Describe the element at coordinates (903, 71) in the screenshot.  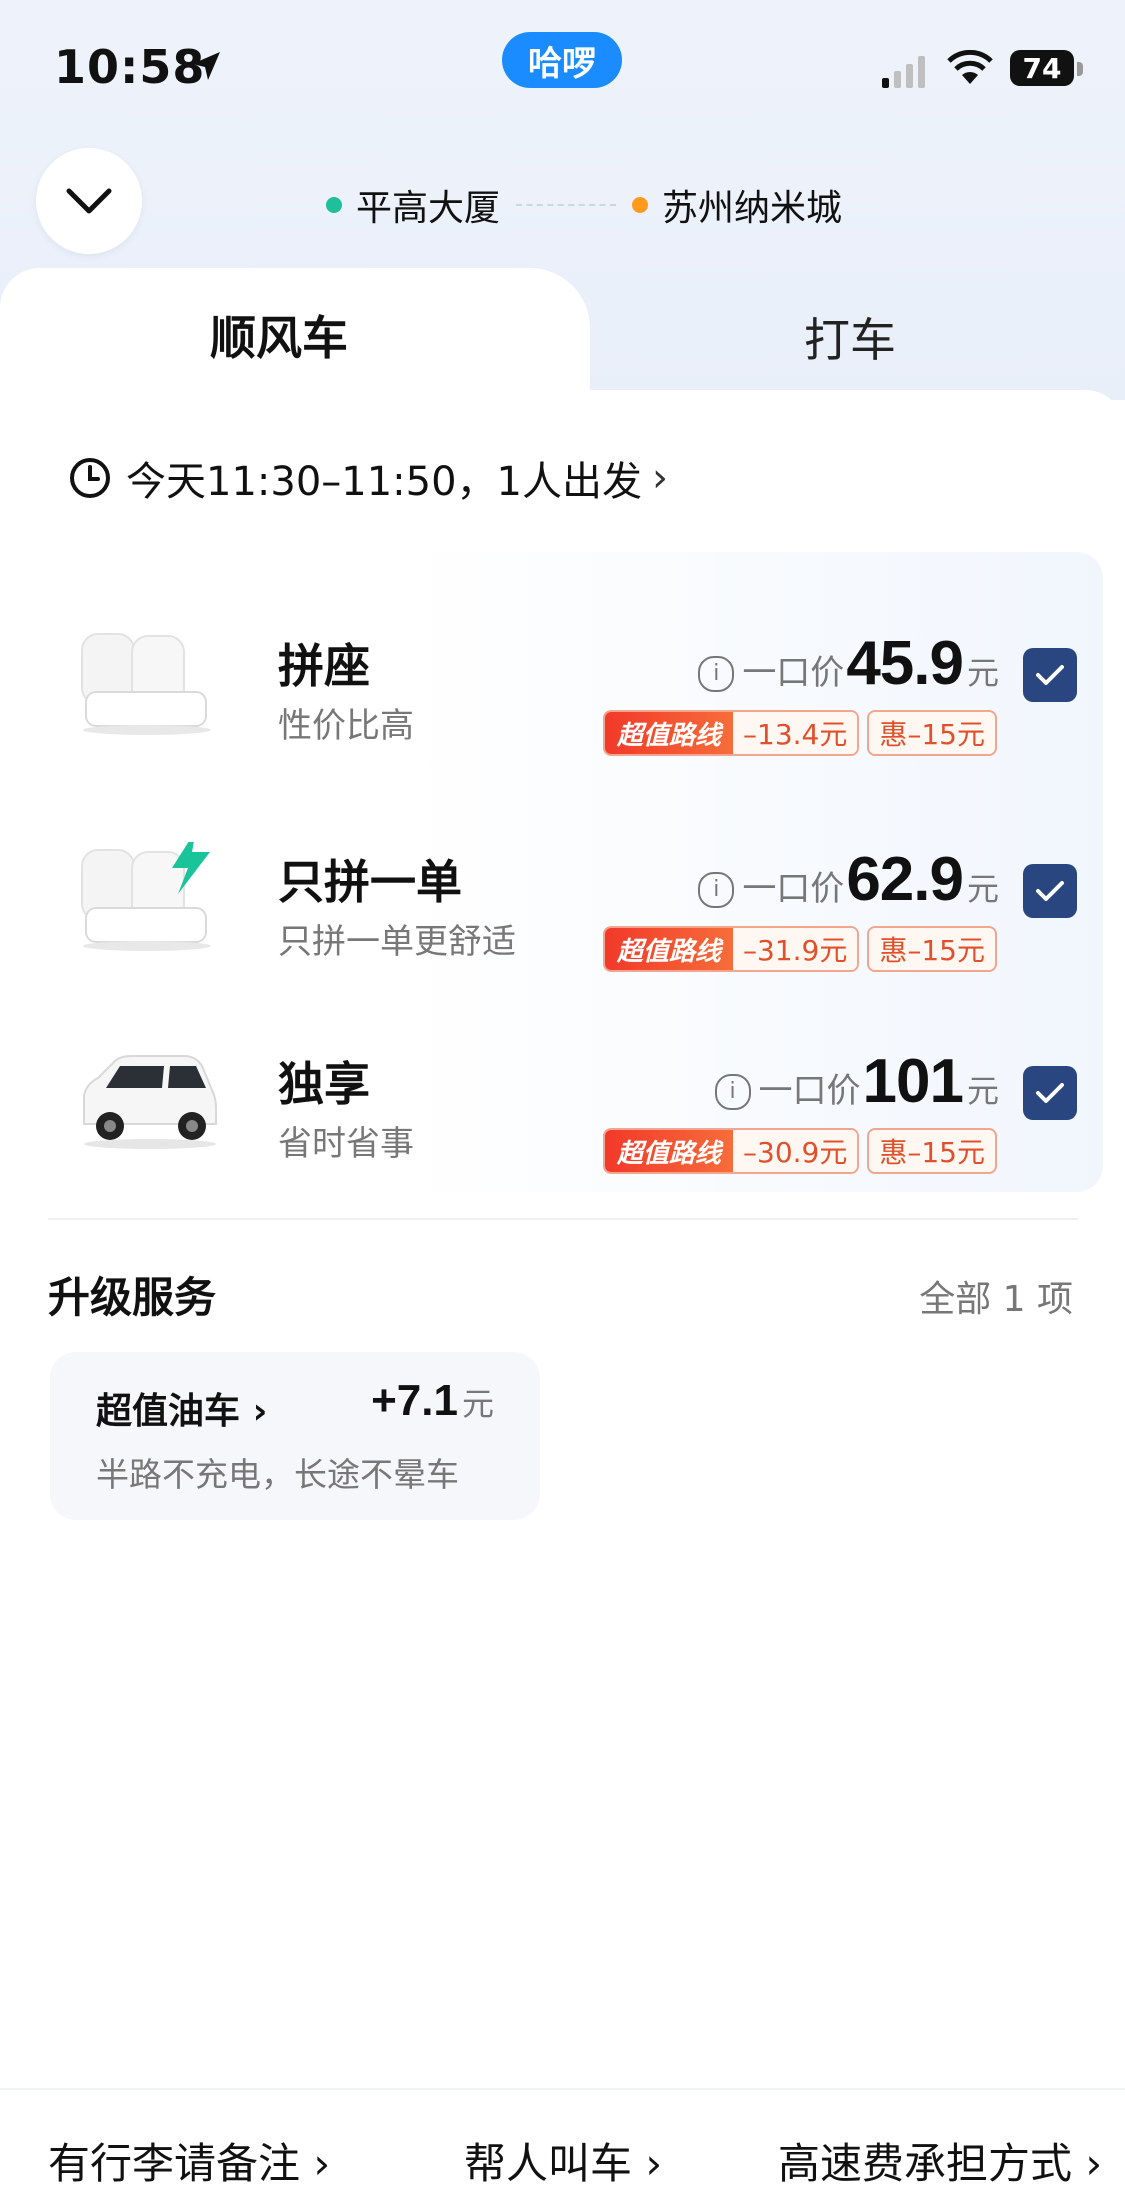
I see `signal-icon` at that location.